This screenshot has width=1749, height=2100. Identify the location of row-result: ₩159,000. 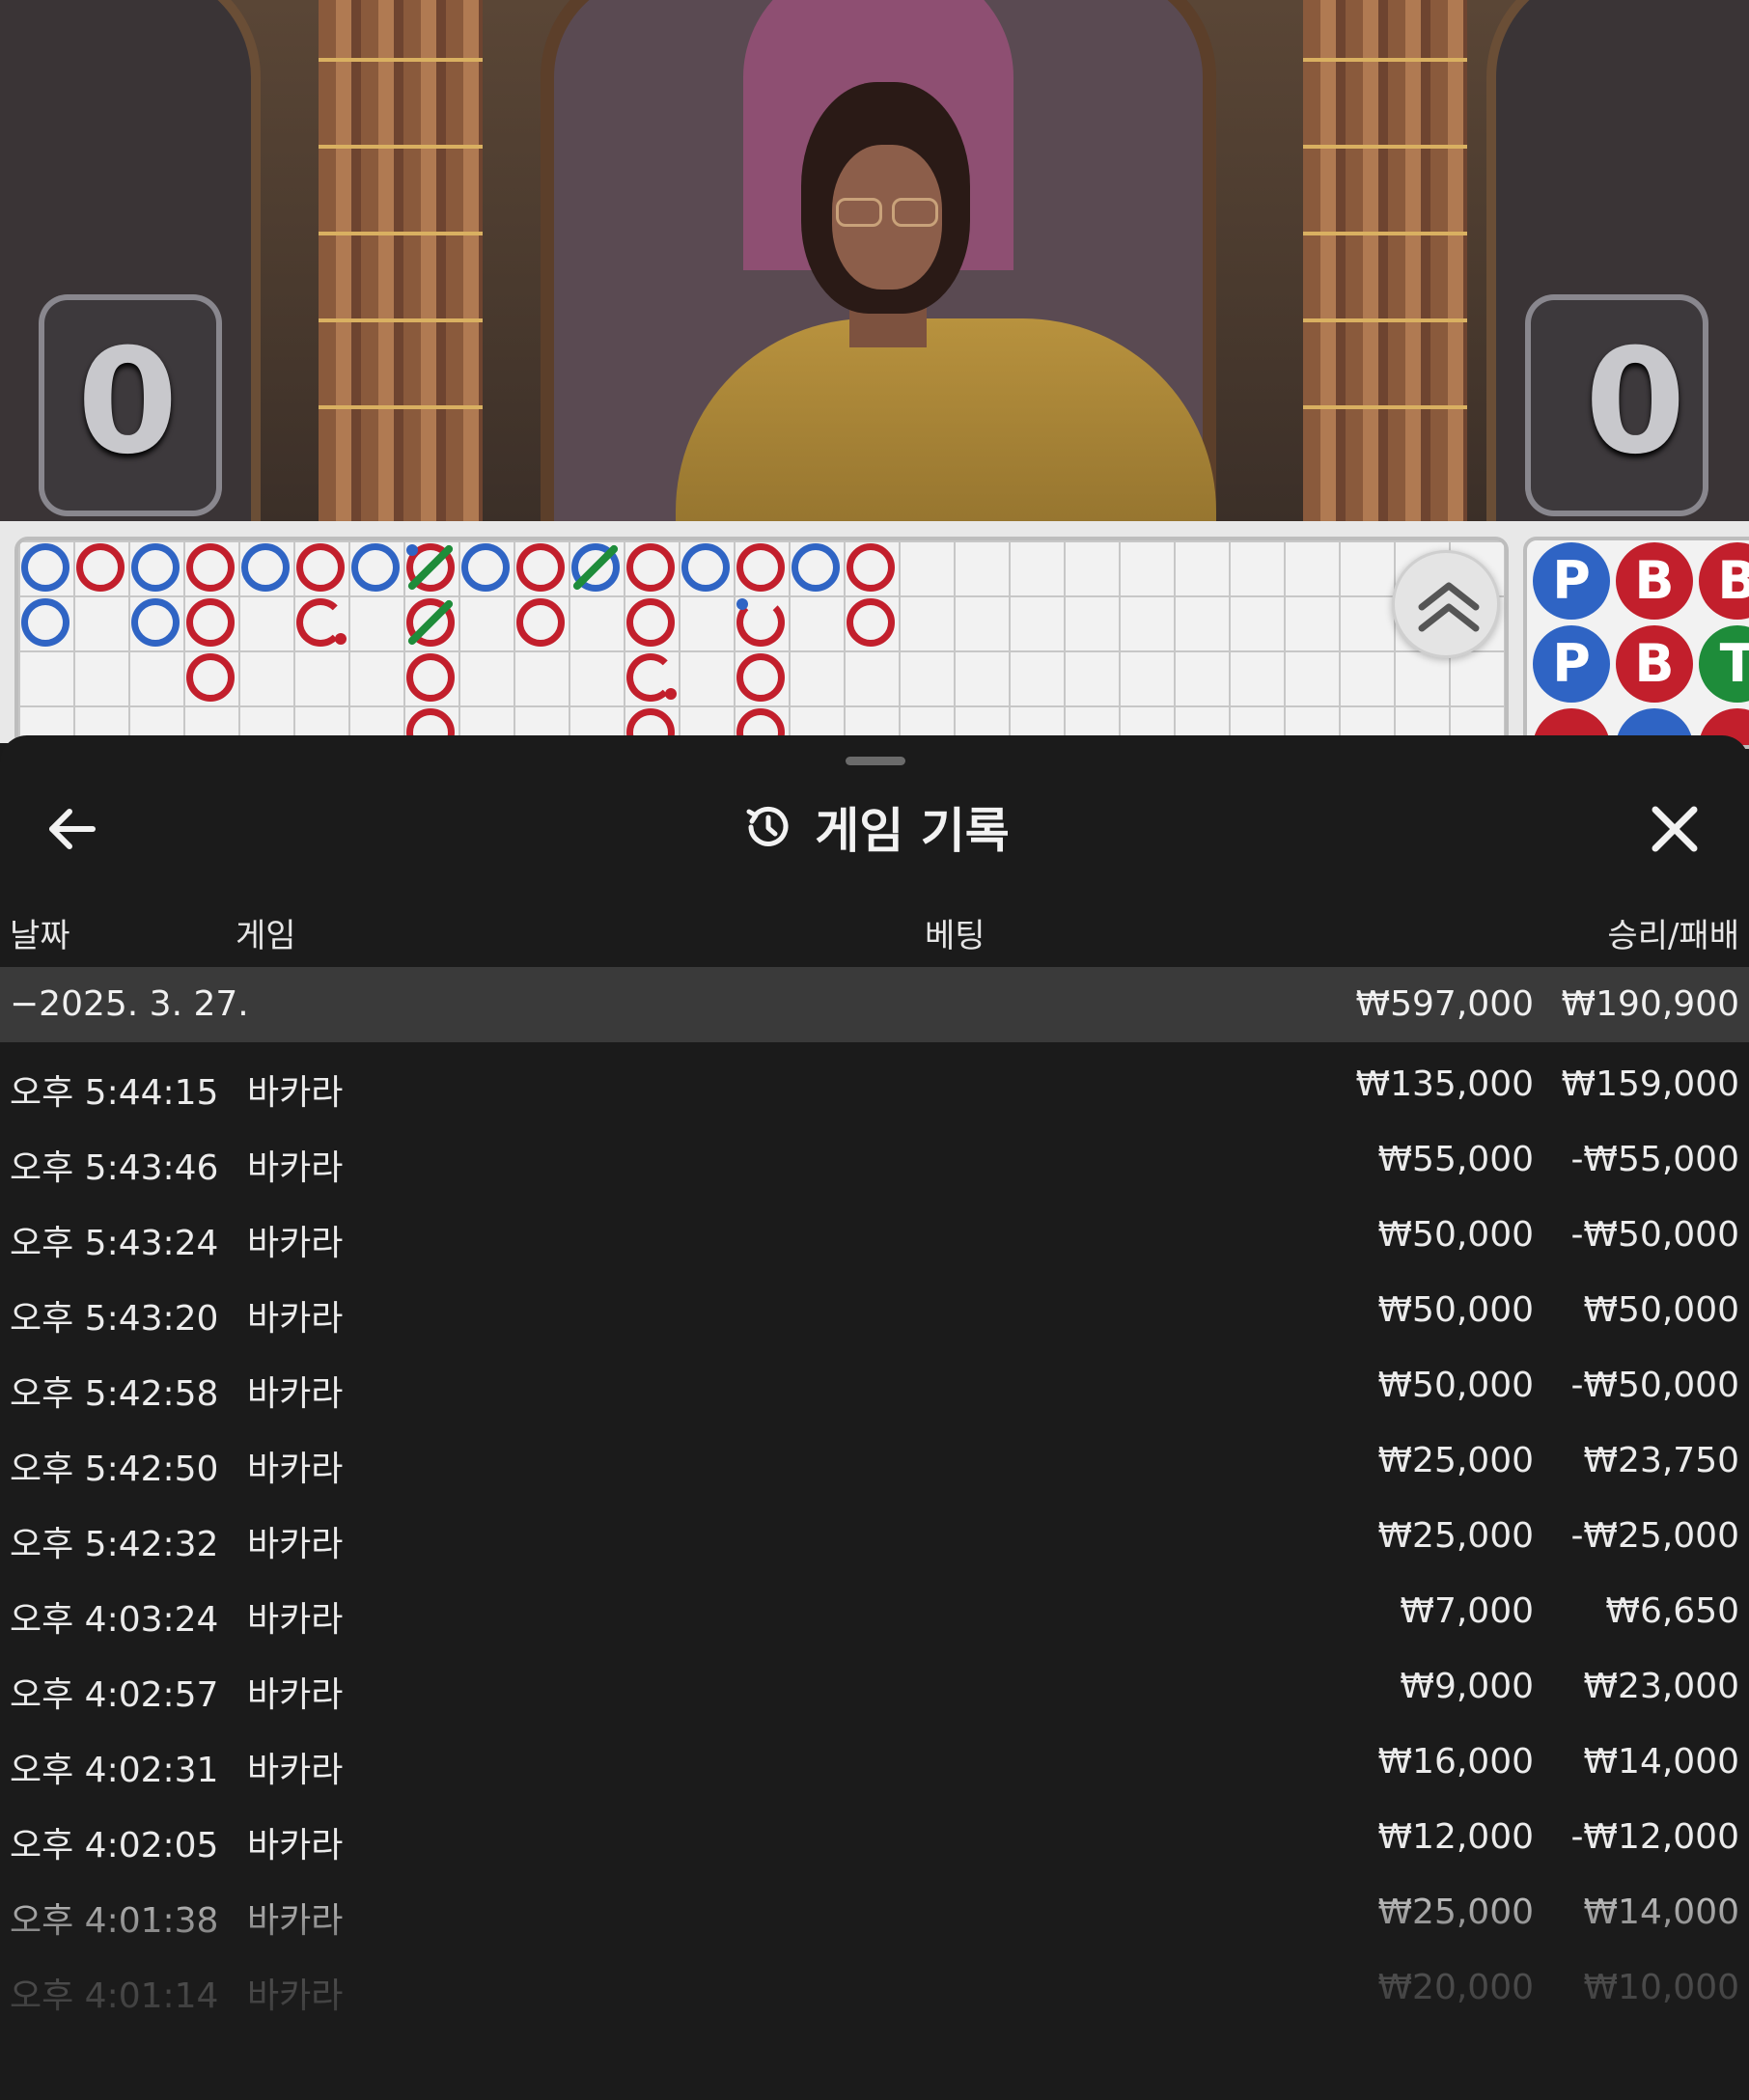
(1650, 1084).